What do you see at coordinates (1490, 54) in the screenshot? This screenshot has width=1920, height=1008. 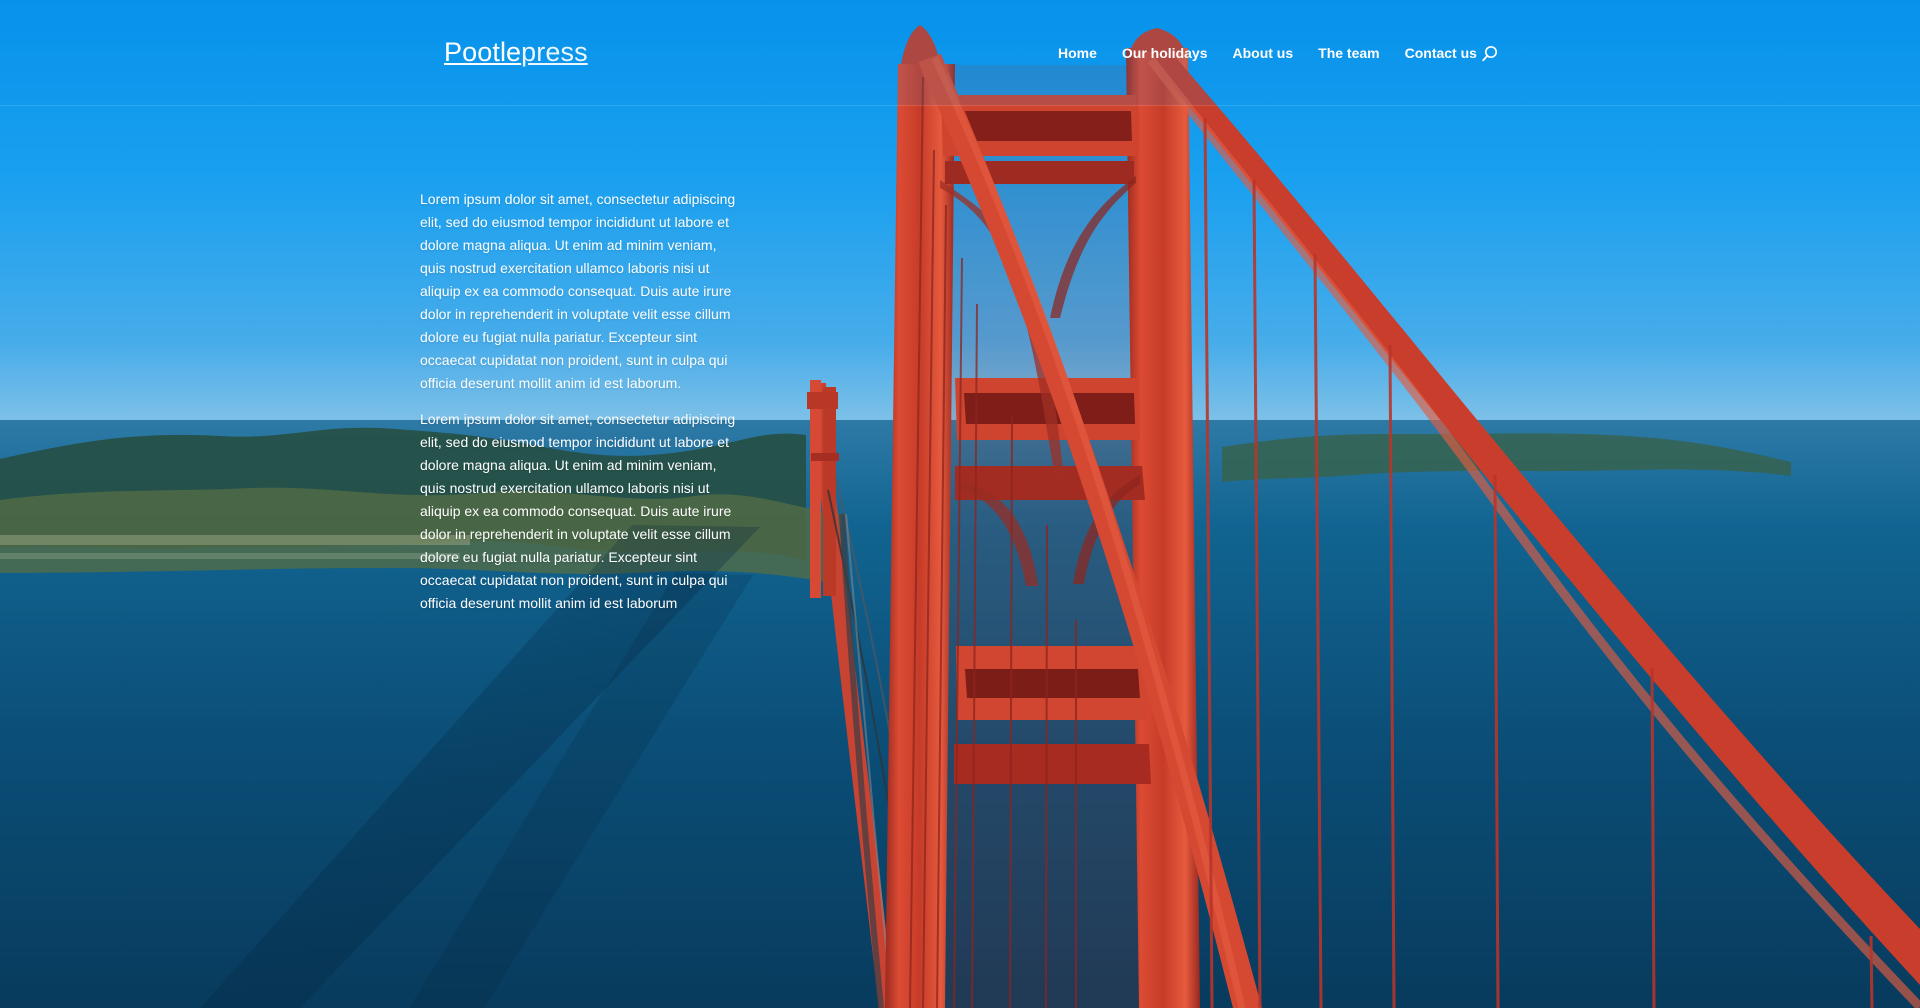 I see `search-icon` at bounding box center [1490, 54].